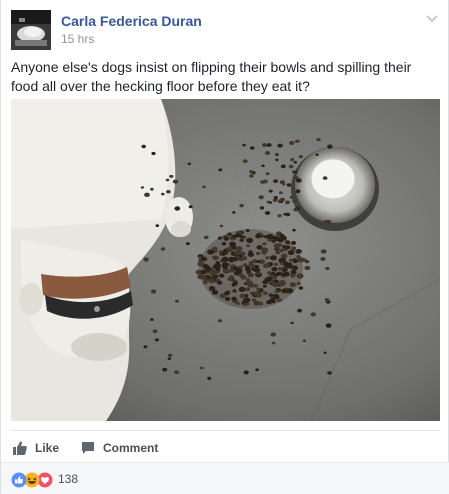 The width and height of the screenshot is (449, 494). I want to click on reaction-count: 138, so click(68, 479).